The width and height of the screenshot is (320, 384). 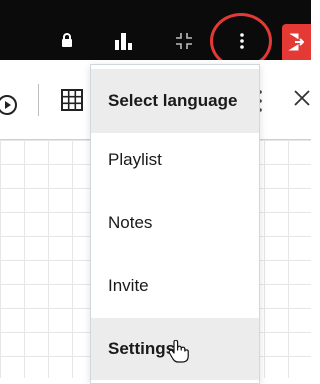 I want to click on grid-icon, so click(x=72, y=100).